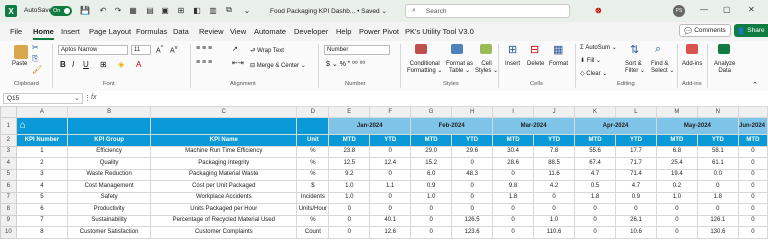 The width and height of the screenshot is (768, 240). I want to click on col-header-g: G, so click(431, 112).